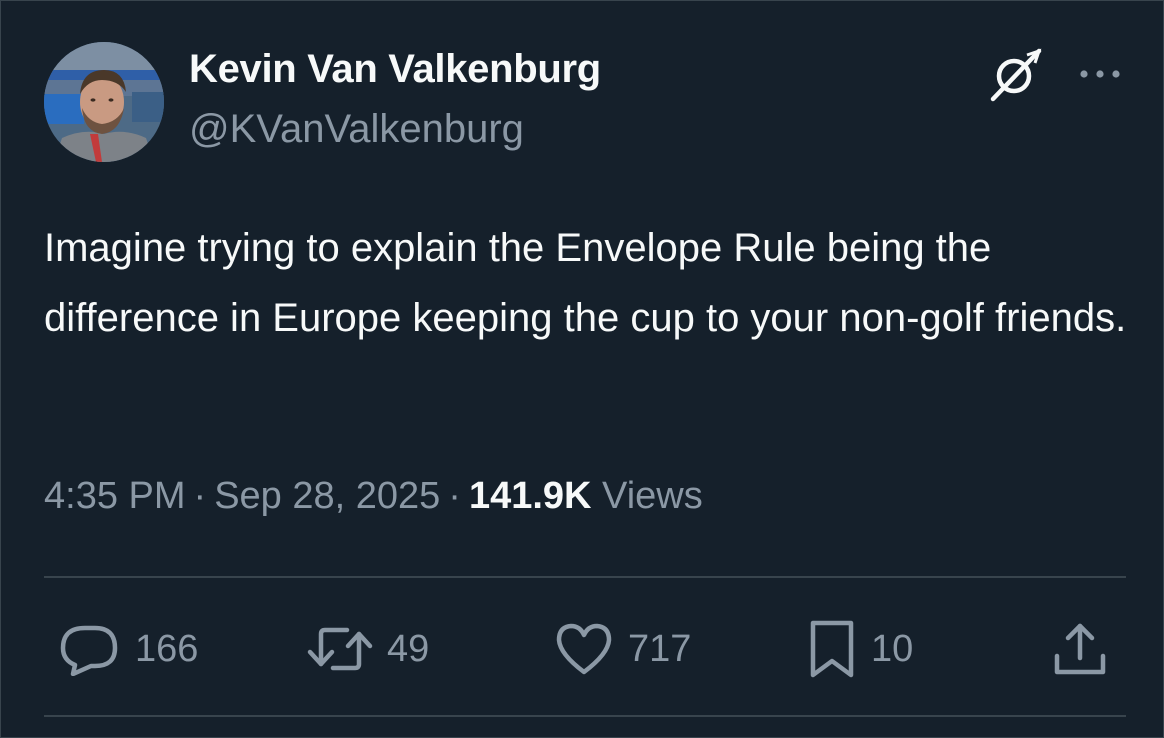  What do you see at coordinates (115, 496) in the screenshot?
I see `tweet-time: 4:35 PM` at bounding box center [115, 496].